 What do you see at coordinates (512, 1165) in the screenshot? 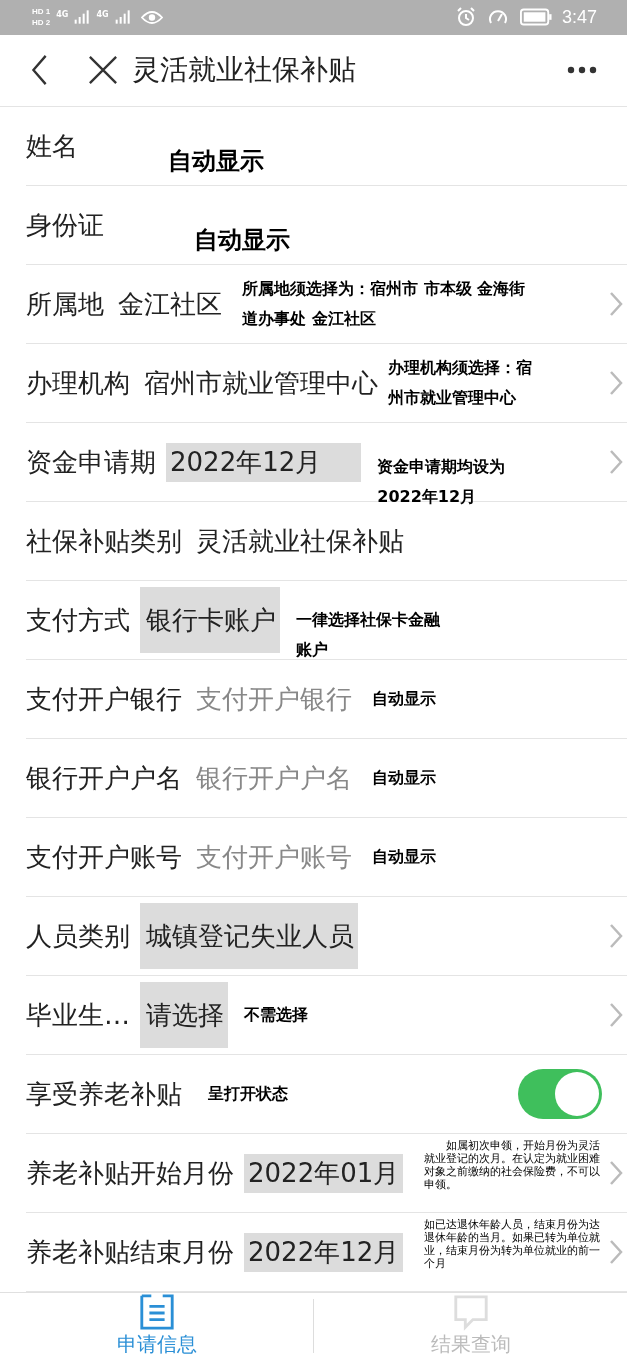
I see `annotation-note: 如属初次申领，开始月份为灵活就业登记的次月。在认定为就业困难对象之前缴纳的社会保险费，不可以申领。` at bounding box center [512, 1165].